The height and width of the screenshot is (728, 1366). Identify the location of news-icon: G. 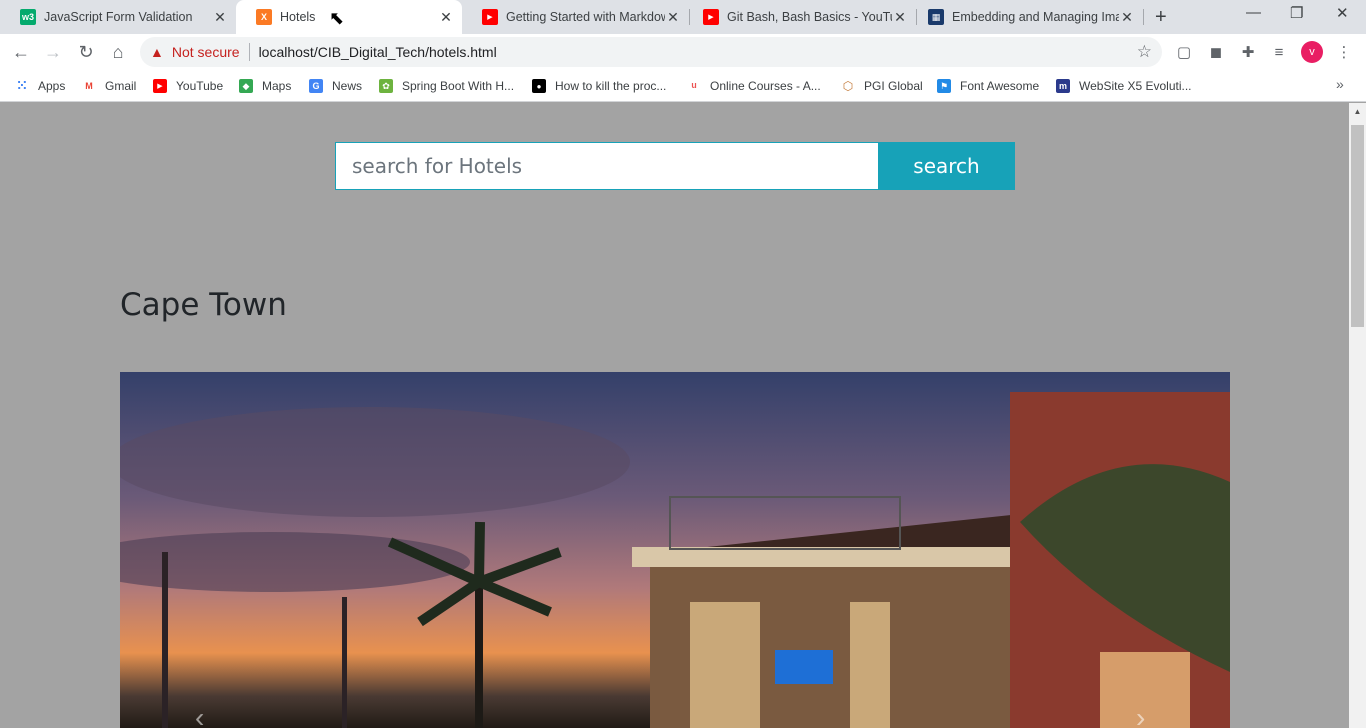
(316, 86).